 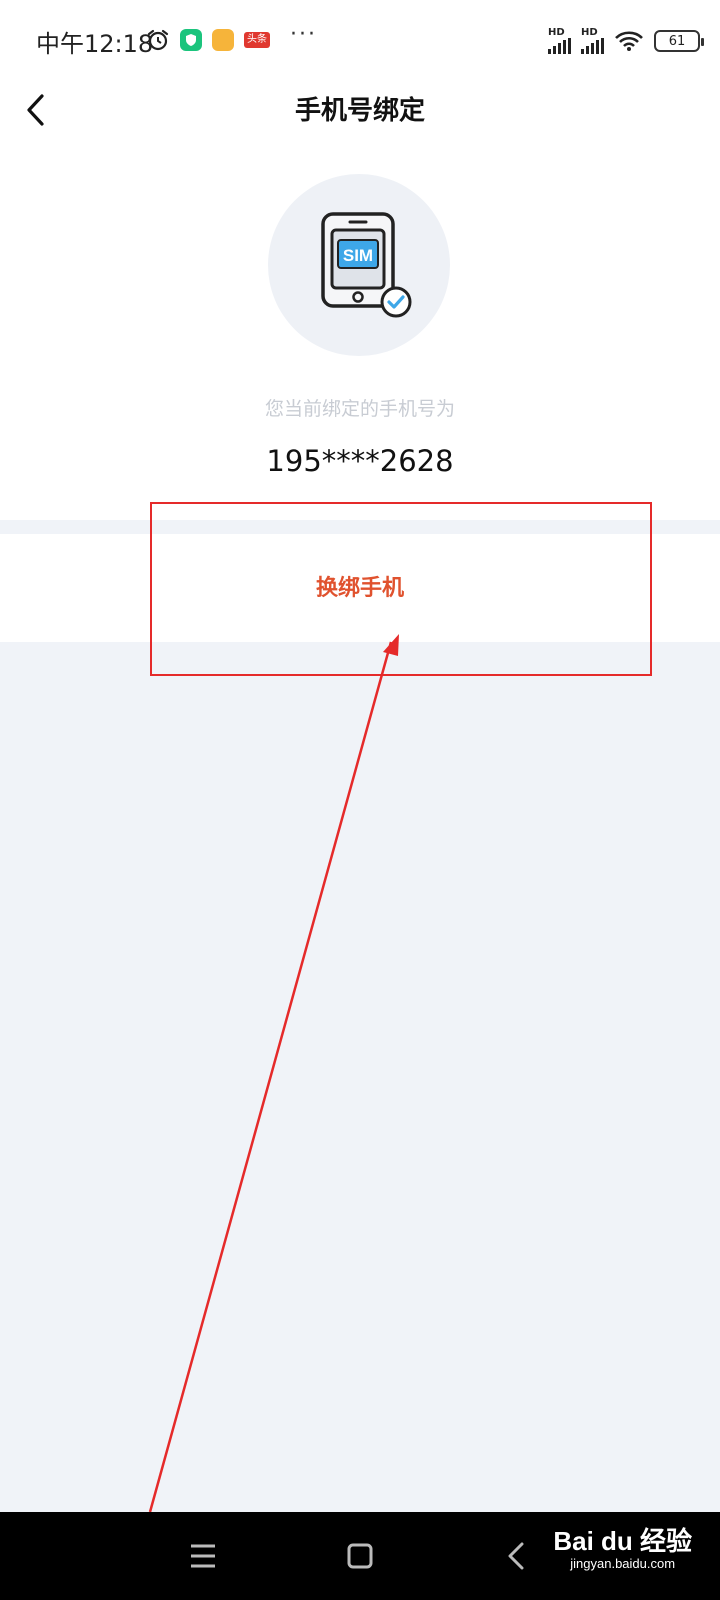 What do you see at coordinates (629, 41) in the screenshot?
I see `wifi-icon` at bounding box center [629, 41].